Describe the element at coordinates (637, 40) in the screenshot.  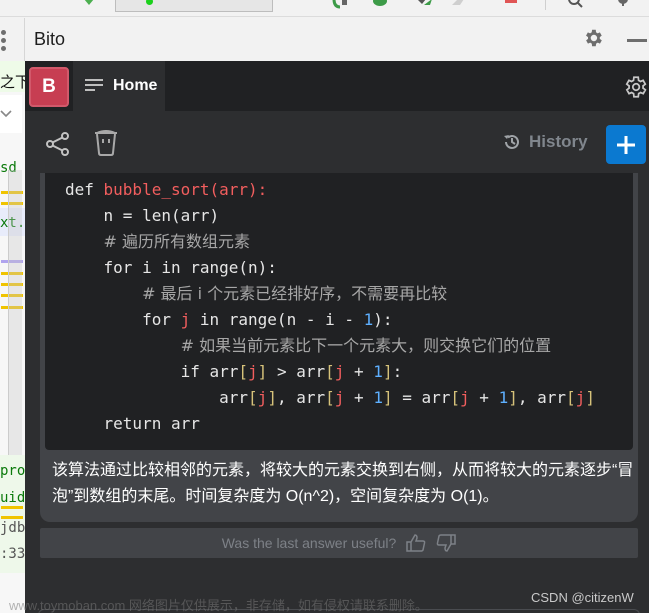
I see `minimize-icon` at that location.